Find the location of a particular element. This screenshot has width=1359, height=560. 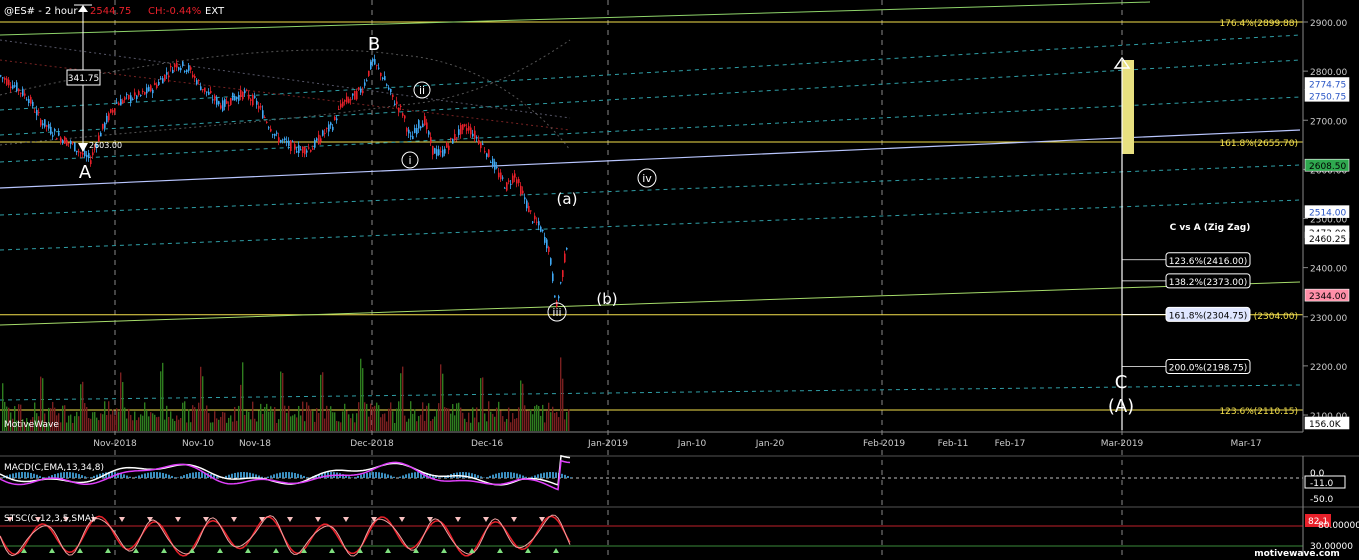

change-label: CH:-0.44% is located at coordinates (174, 11).